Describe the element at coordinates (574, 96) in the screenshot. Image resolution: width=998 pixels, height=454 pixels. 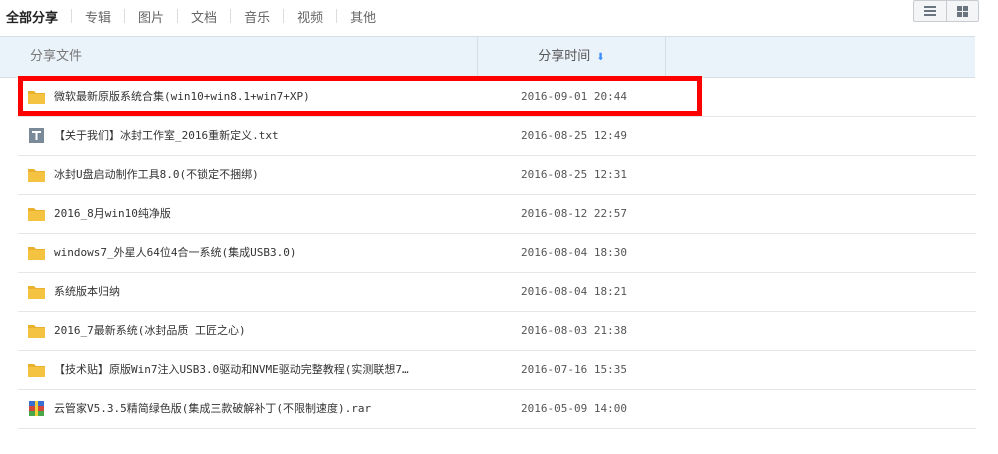
I see `share-time: 2016-09-01 20:44` at that location.